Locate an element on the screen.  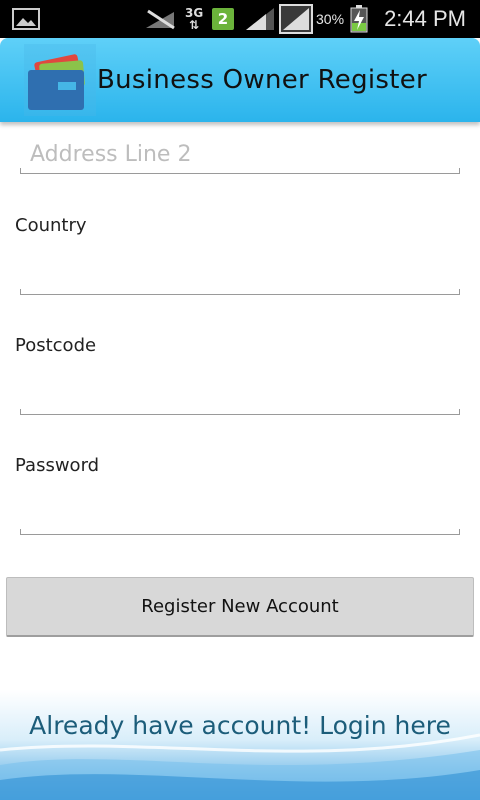
postcode-input is located at coordinates (240, 394).